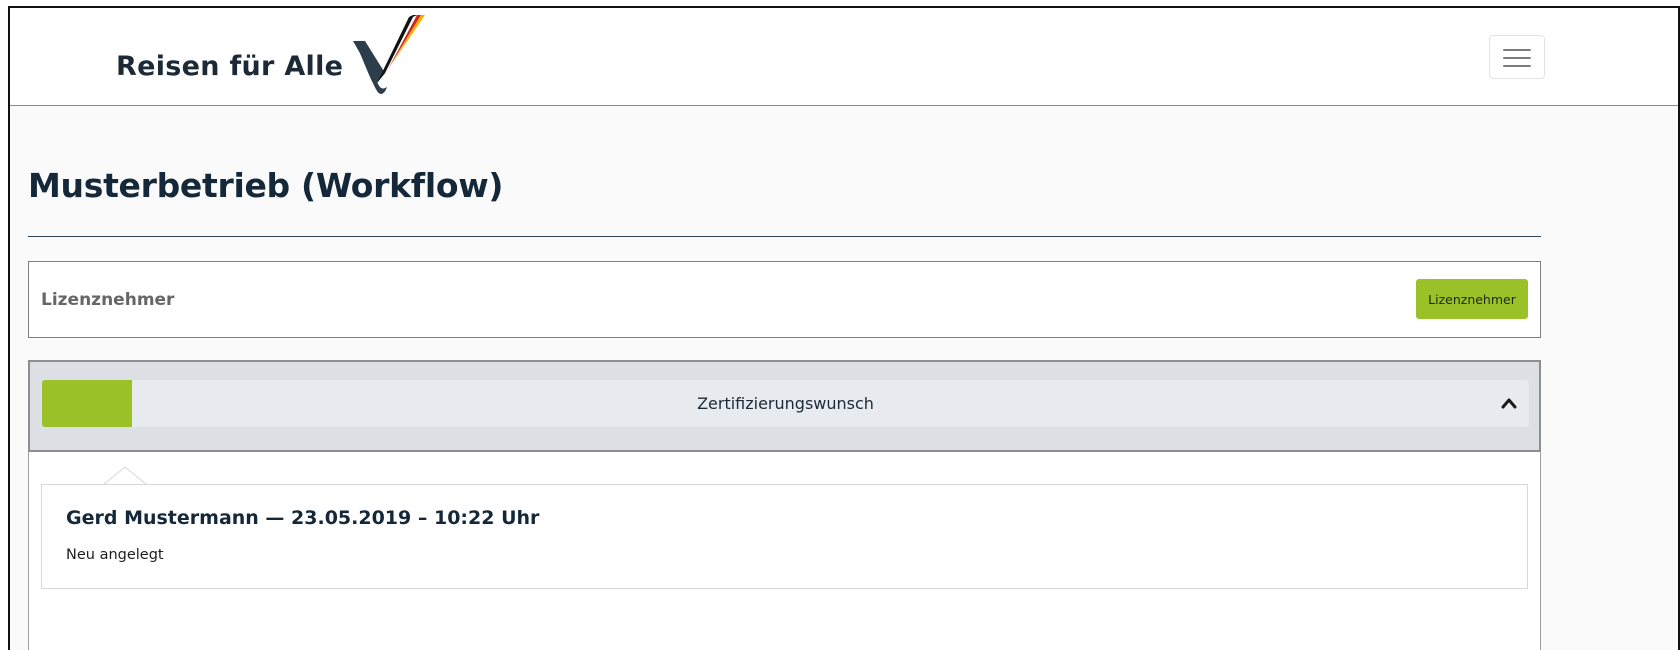  What do you see at coordinates (303, 518) in the screenshot?
I see `entry-header: Gerd Mustermann — 23.05.2019 – 10:22 Uhr` at bounding box center [303, 518].